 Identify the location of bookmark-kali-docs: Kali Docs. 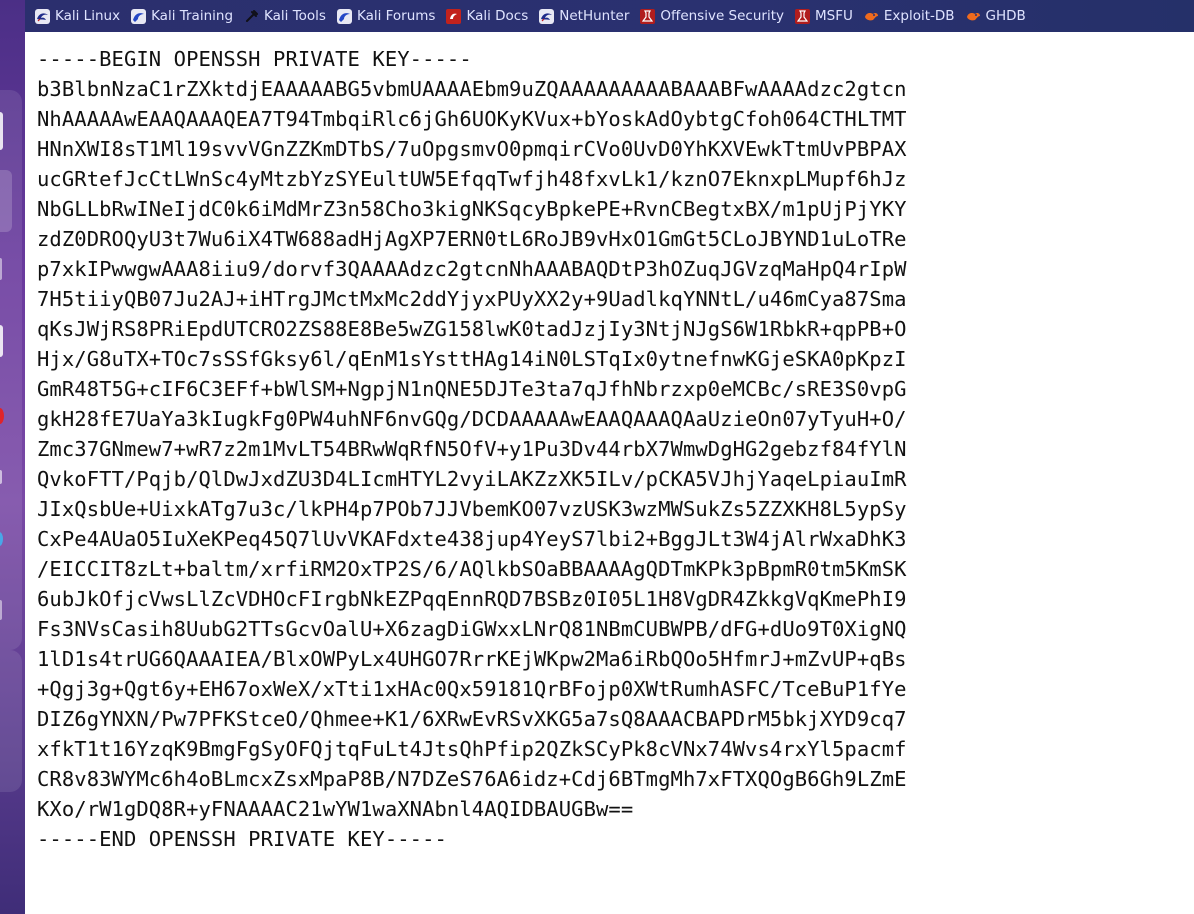
(487, 16).